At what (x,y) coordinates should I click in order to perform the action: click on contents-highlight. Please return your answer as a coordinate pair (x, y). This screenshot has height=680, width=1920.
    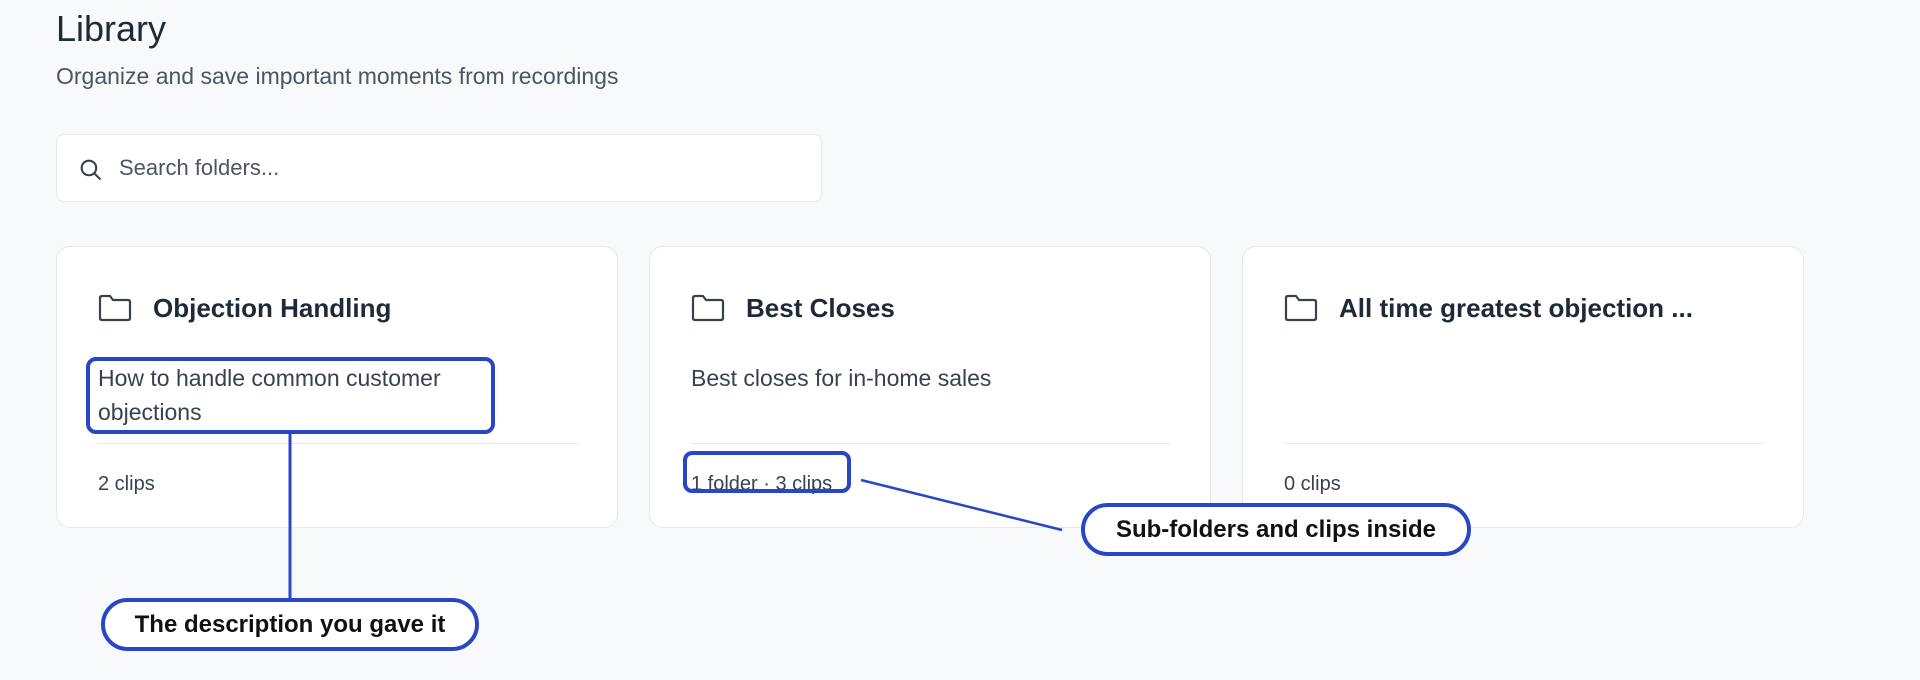
    Looking at the image, I should click on (767, 472).